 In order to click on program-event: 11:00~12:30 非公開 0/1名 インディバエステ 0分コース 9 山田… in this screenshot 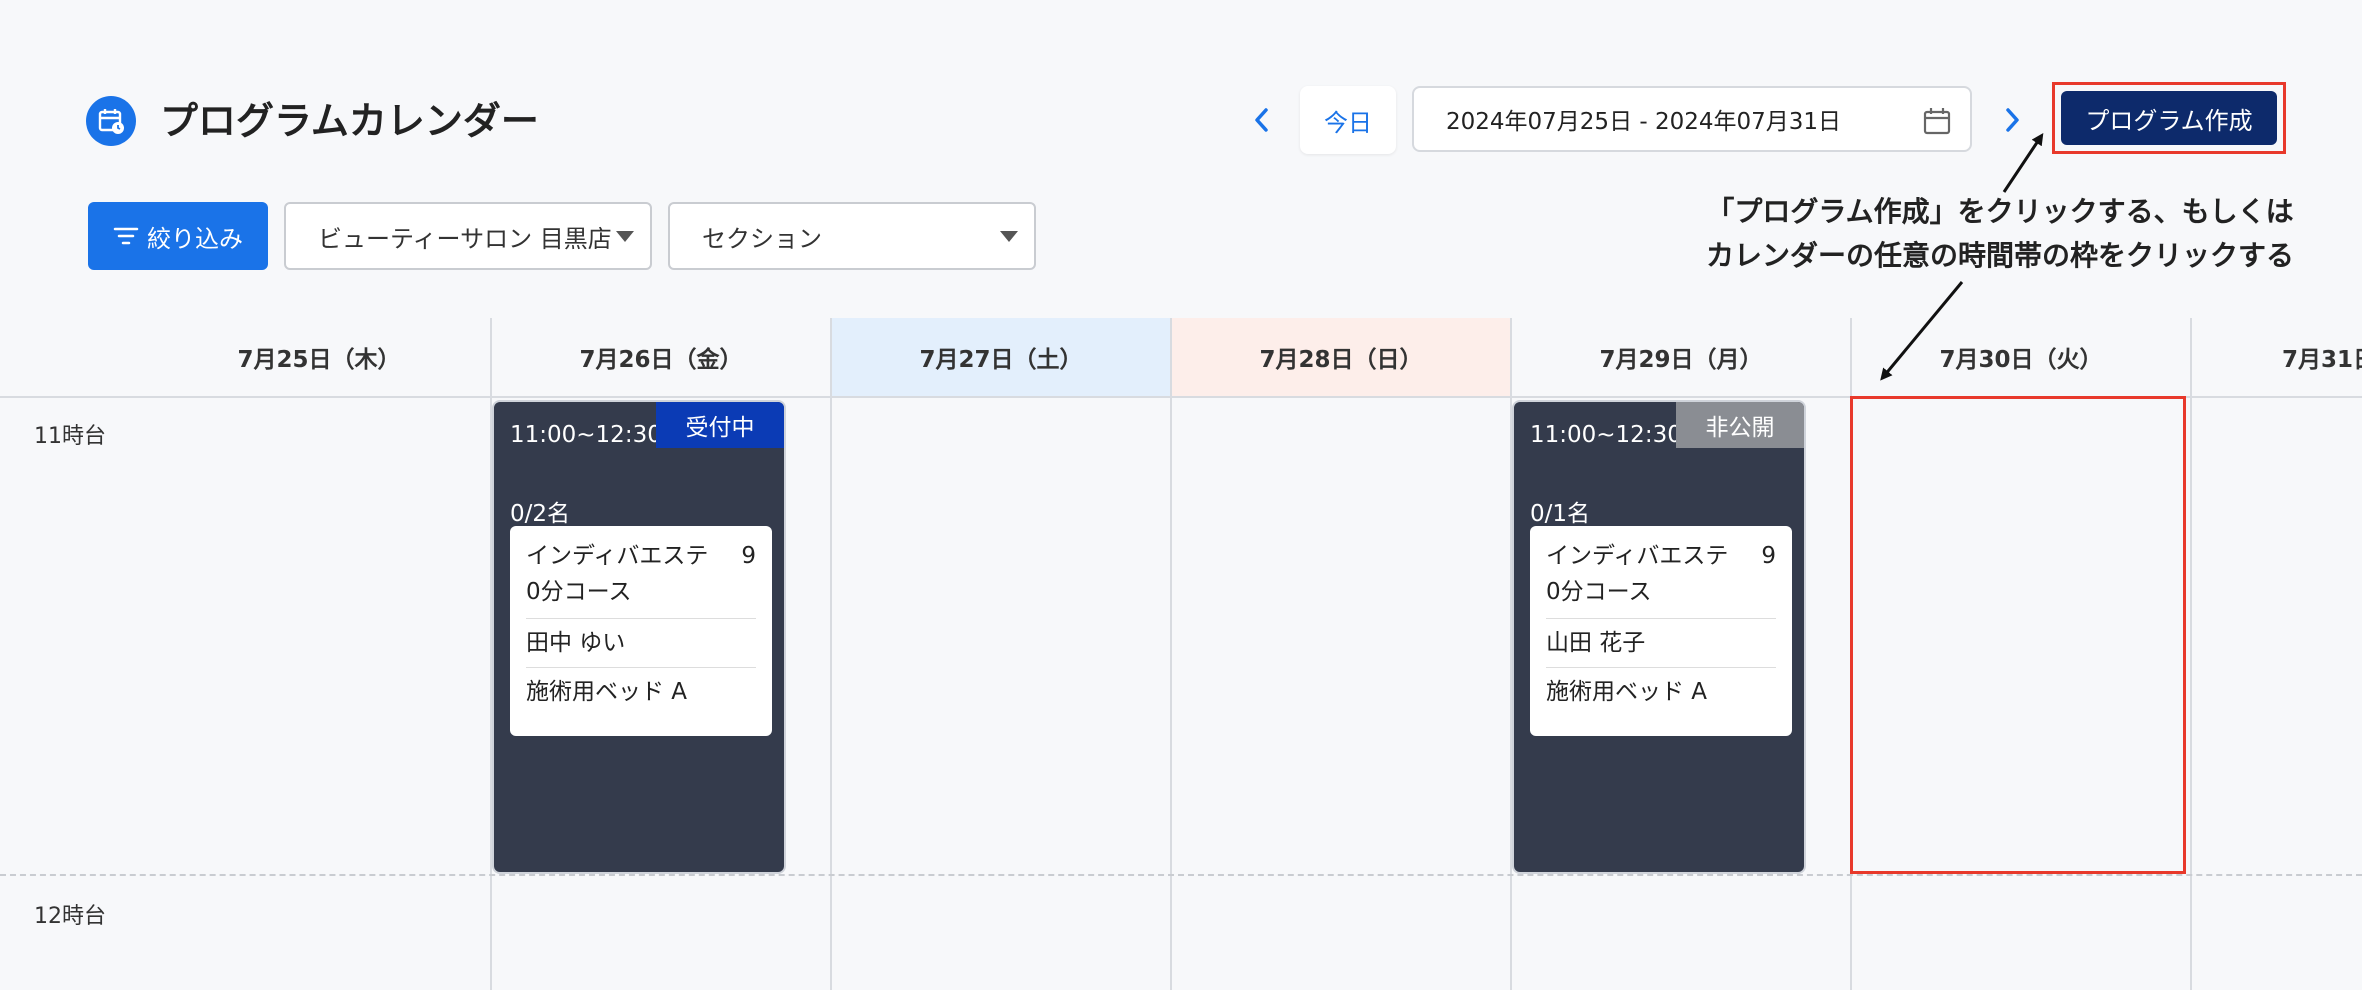, I will do `click(1659, 637)`.